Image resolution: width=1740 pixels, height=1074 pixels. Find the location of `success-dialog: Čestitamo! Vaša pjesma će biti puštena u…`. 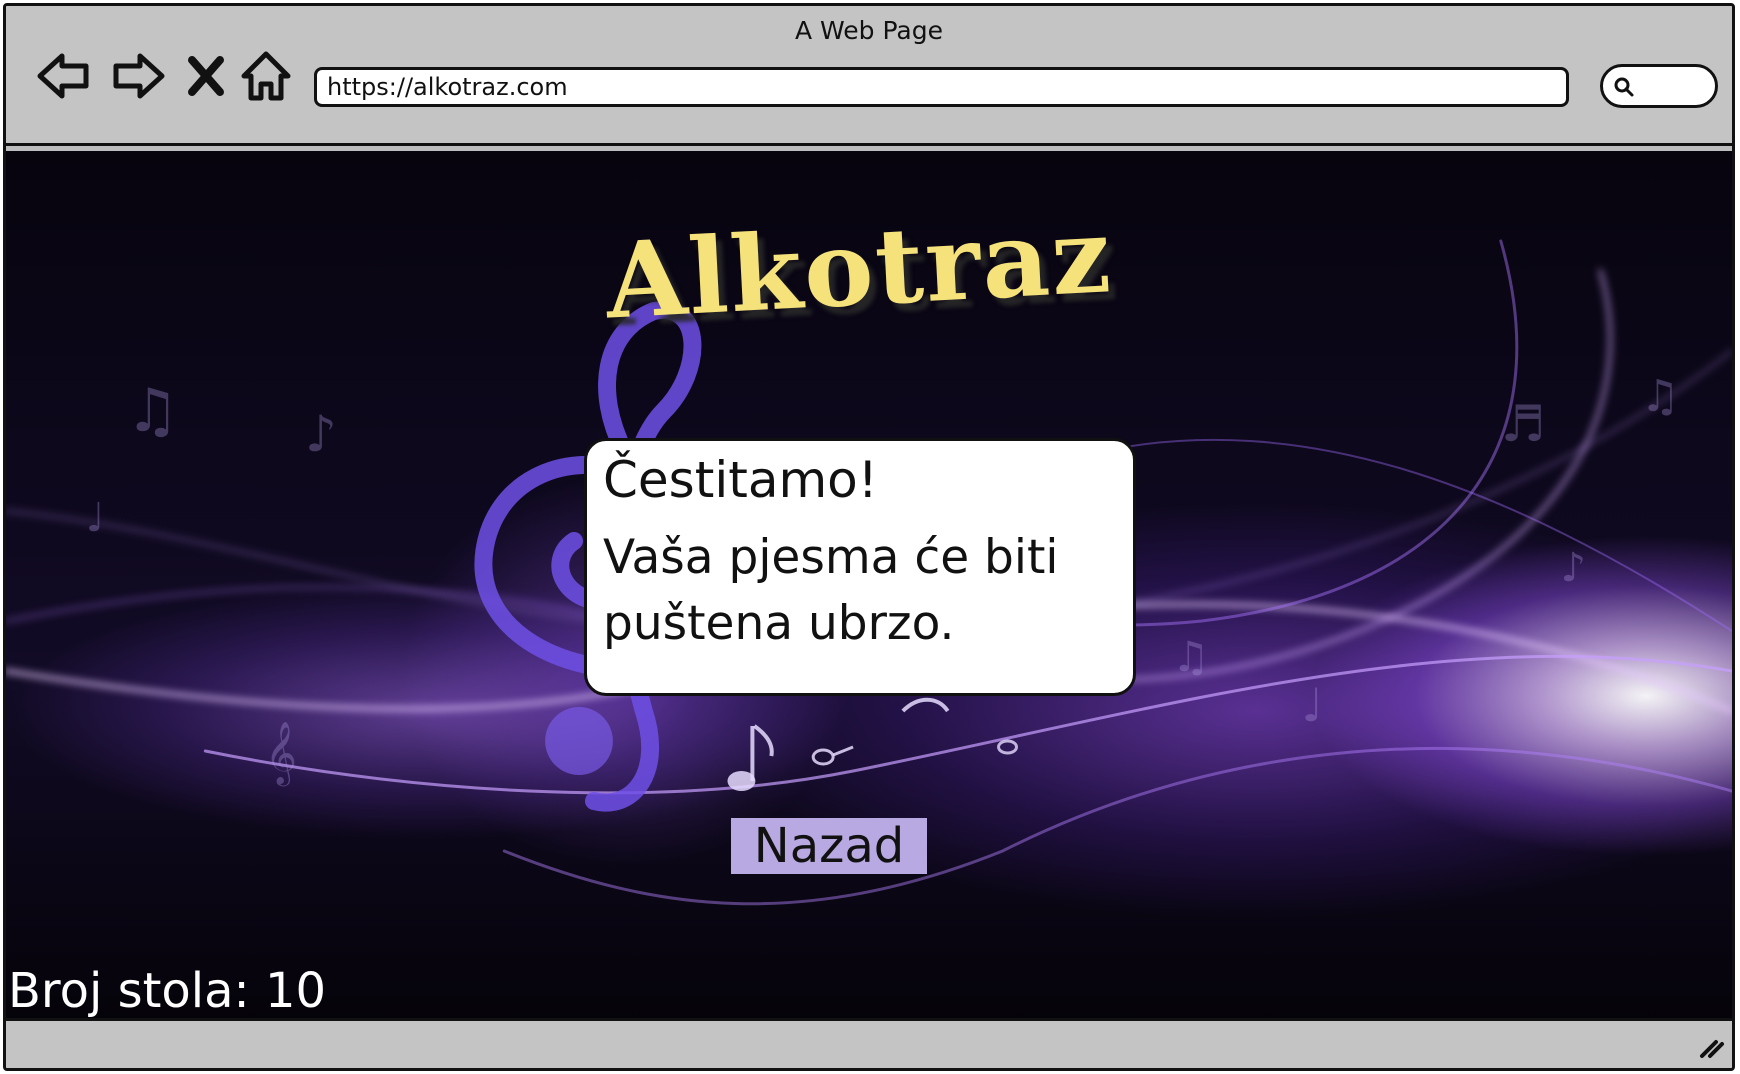

success-dialog: Čestitamo! Vaša pjesma će biti puštena u… is located at coordinates (860, 567).